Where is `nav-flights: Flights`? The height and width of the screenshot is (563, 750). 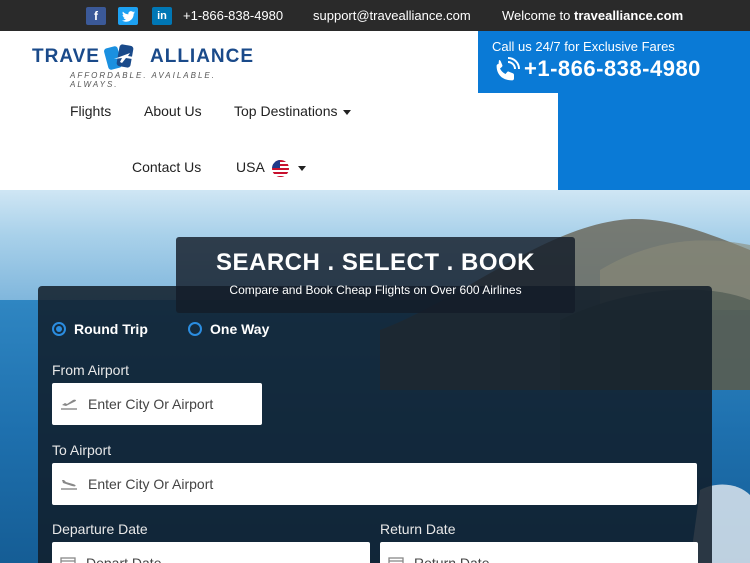
nav-flights: Flights is located at coordinates (90, 111).